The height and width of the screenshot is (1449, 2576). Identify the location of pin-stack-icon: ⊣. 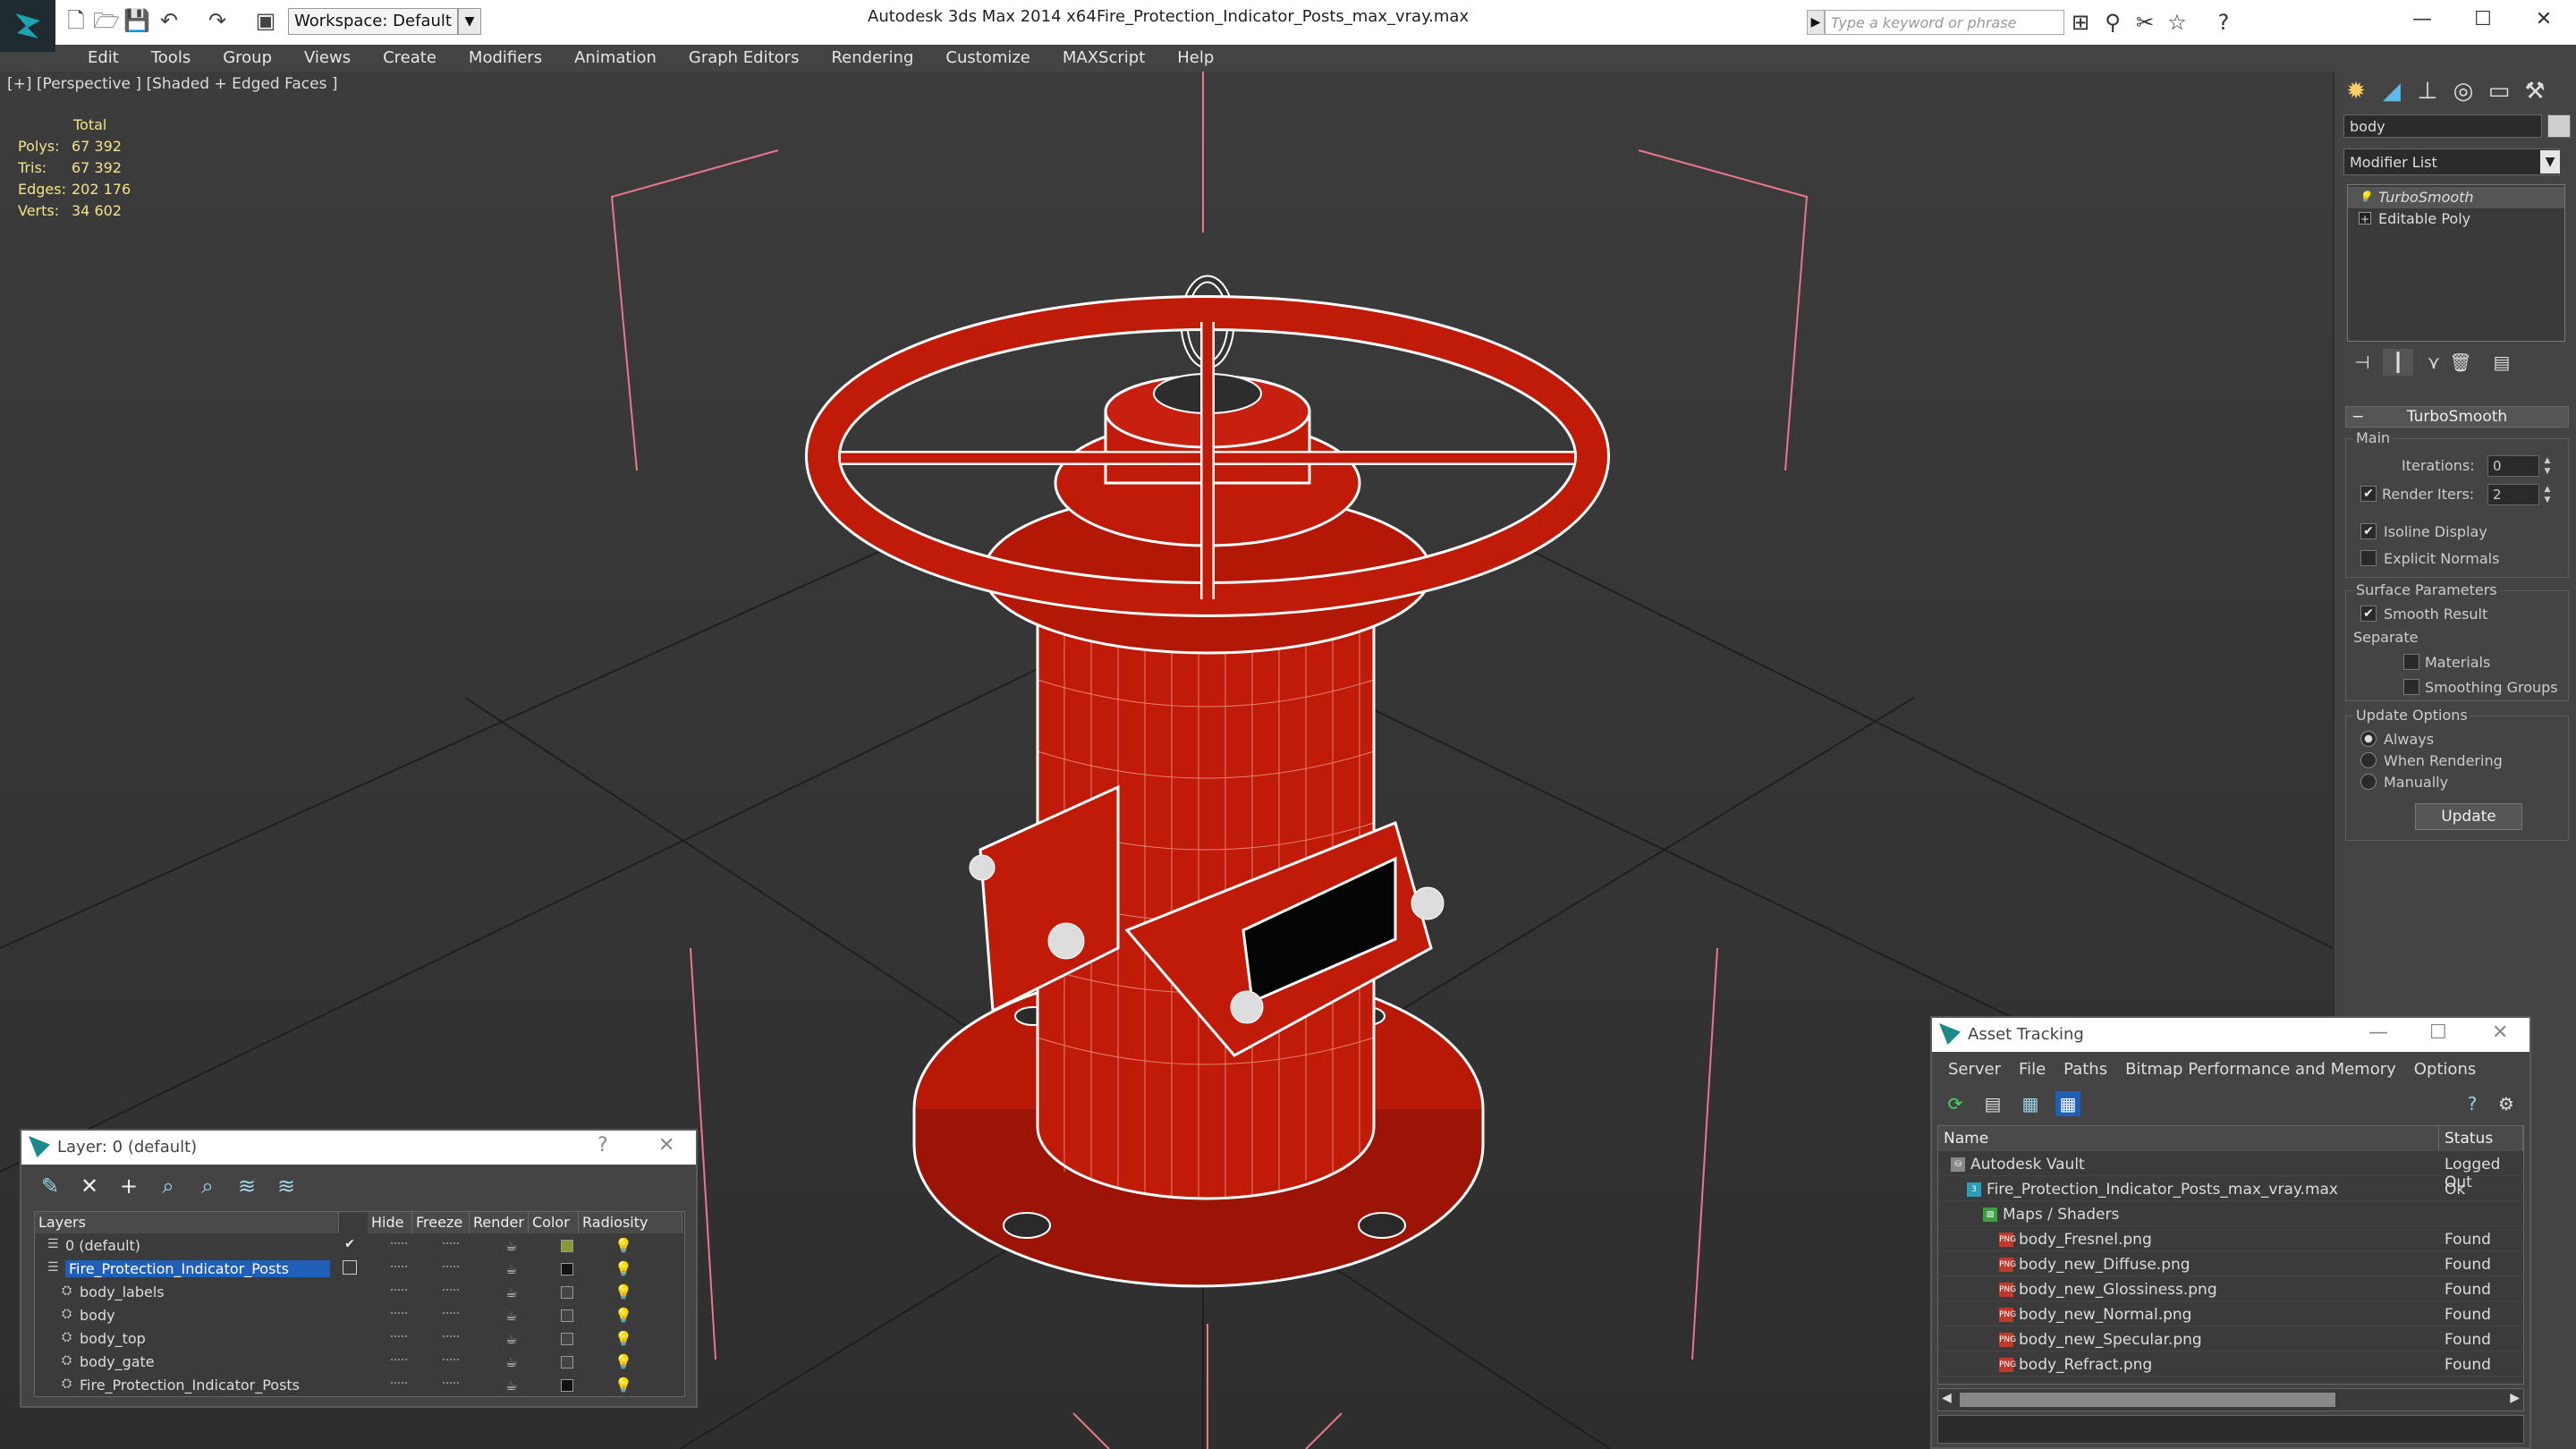
(2362, 362).